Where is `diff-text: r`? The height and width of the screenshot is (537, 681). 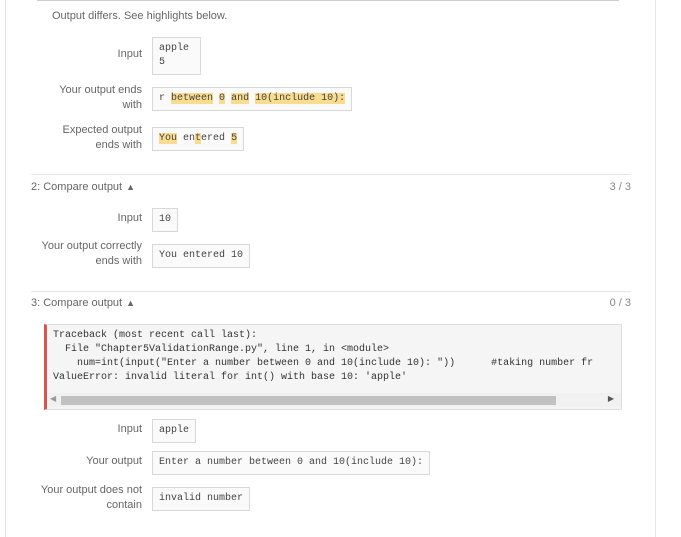
diff-text: r is located at coordinates (165, 98).